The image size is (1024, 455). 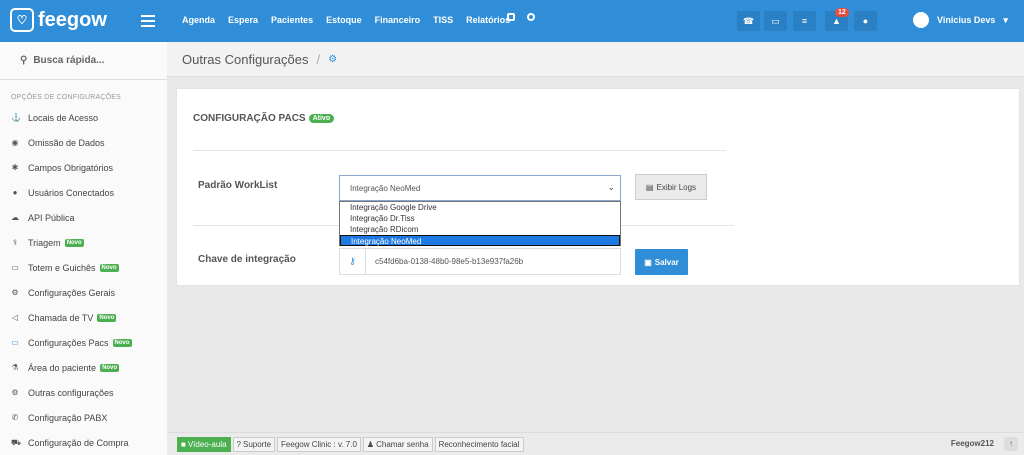 I want to click on save-button: ▣ Salvar, so click(x=661, y=262).